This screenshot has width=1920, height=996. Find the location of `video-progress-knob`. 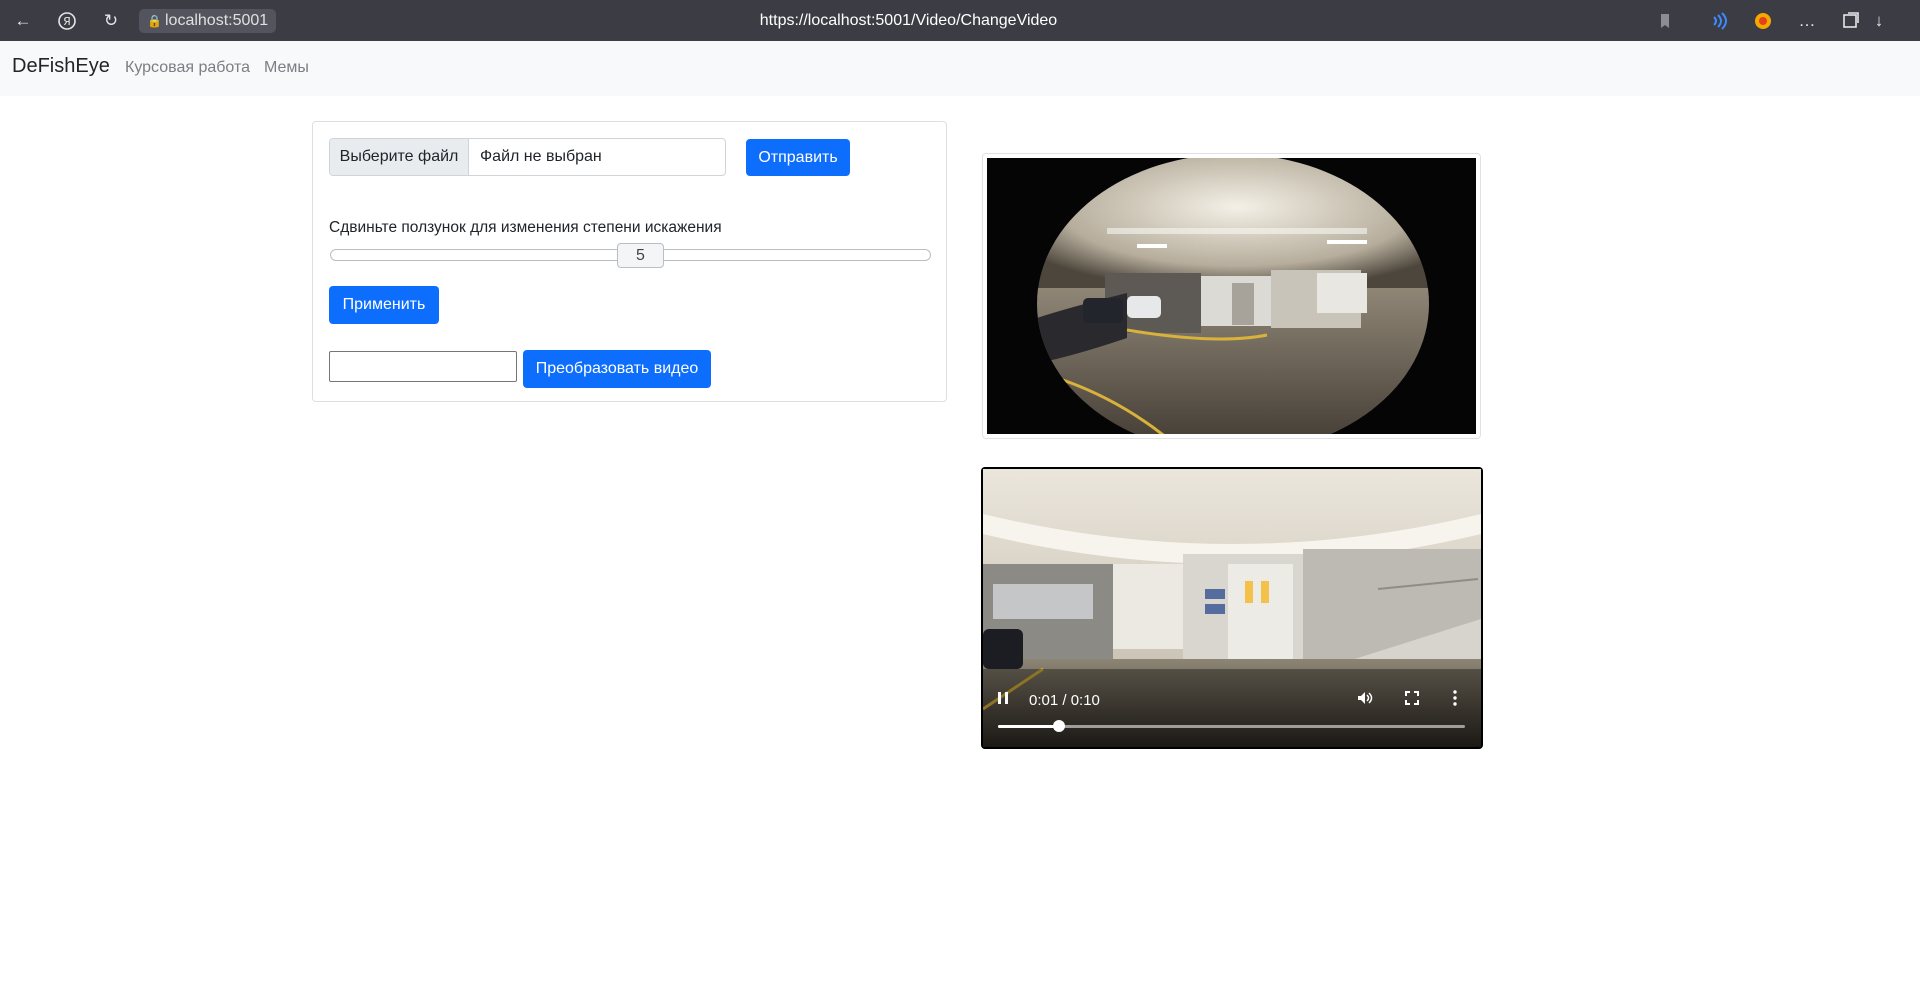

video-progress-knob is located at coordinates (1058, 726).